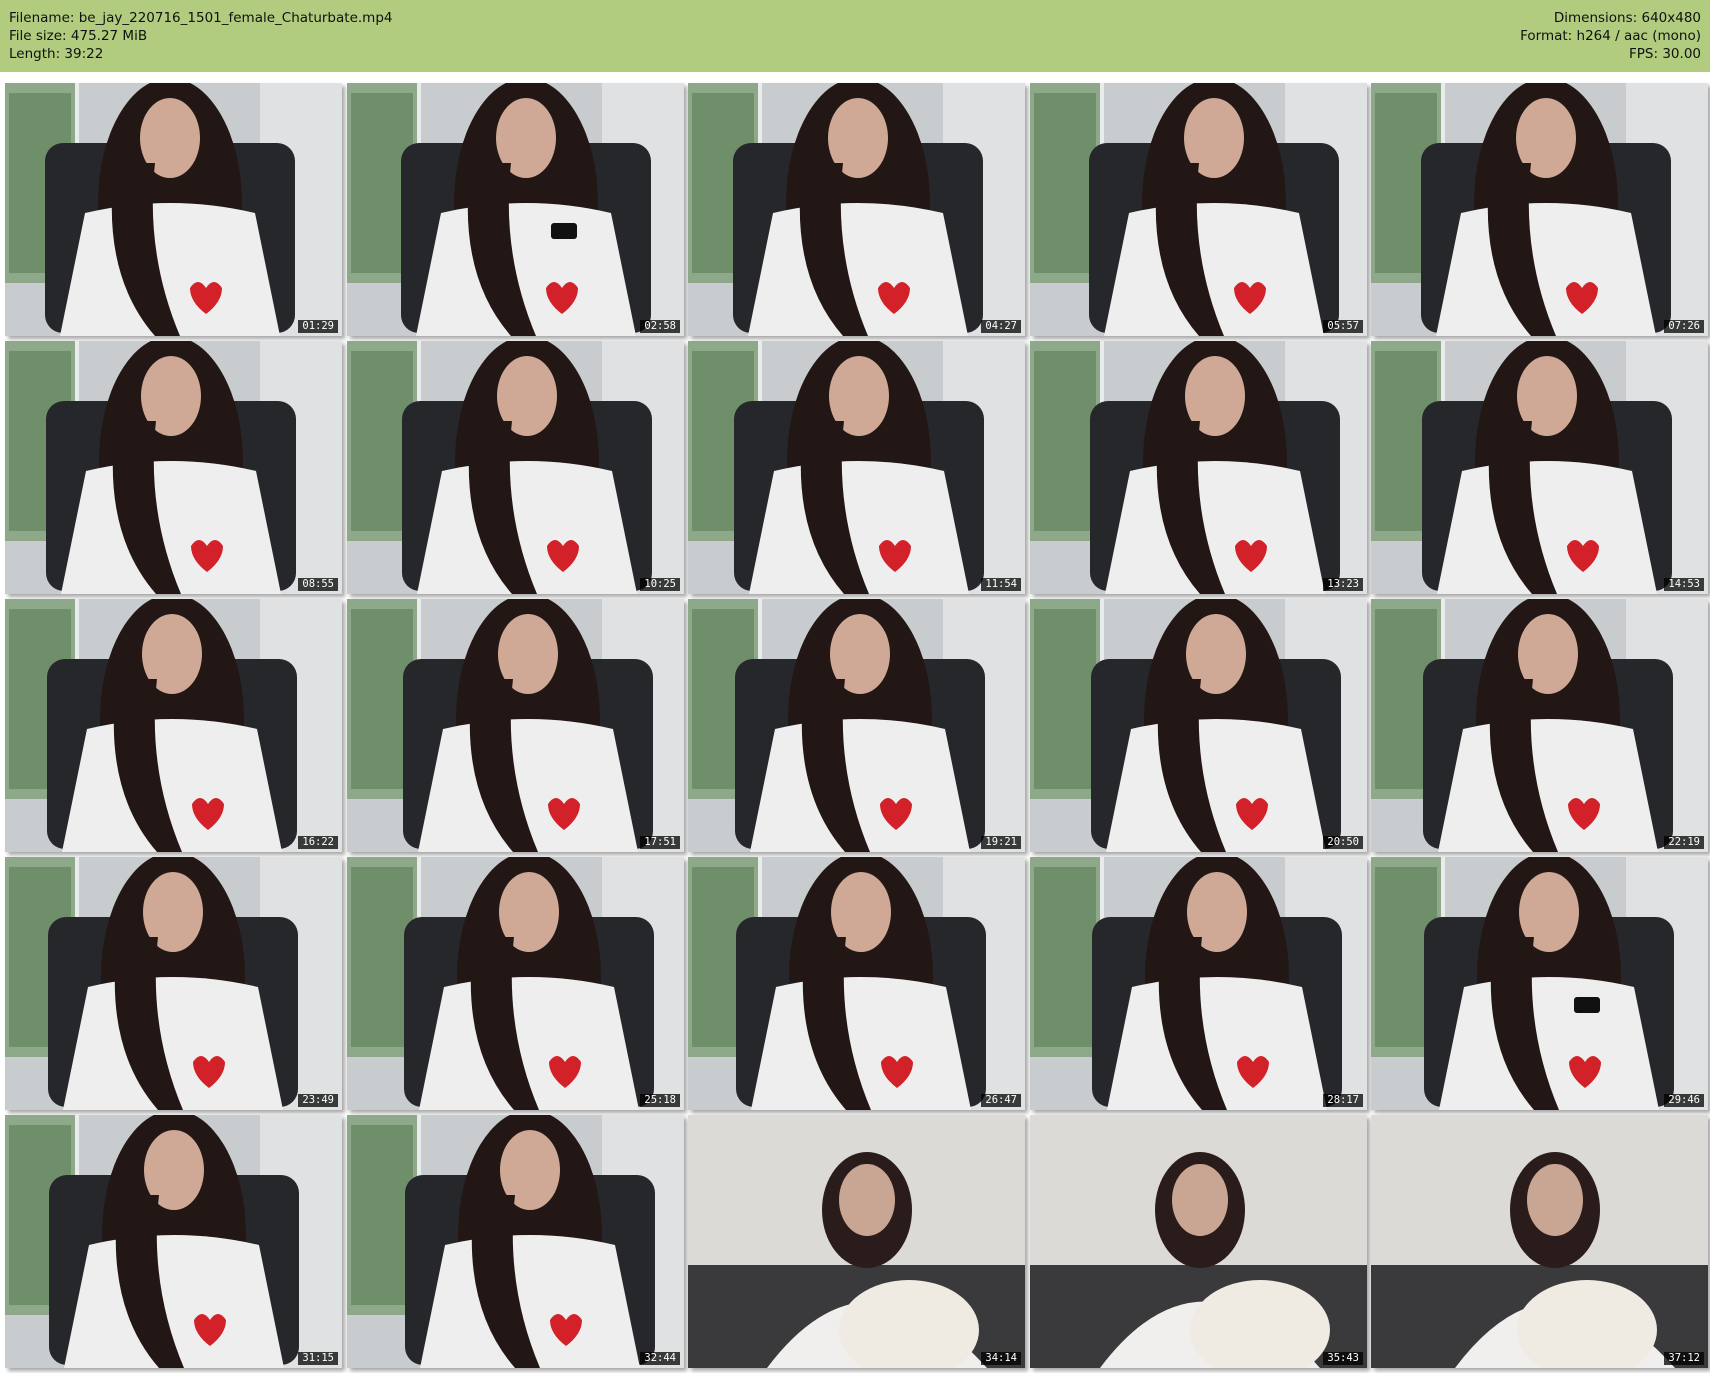 The height and width of the screenshot is (1373, 1710). What do you see at coordinates (1343, 1100) in the screenshot?
I see `thumbnail-timestamp: 28:17` at bounding box center [1343, 1100].